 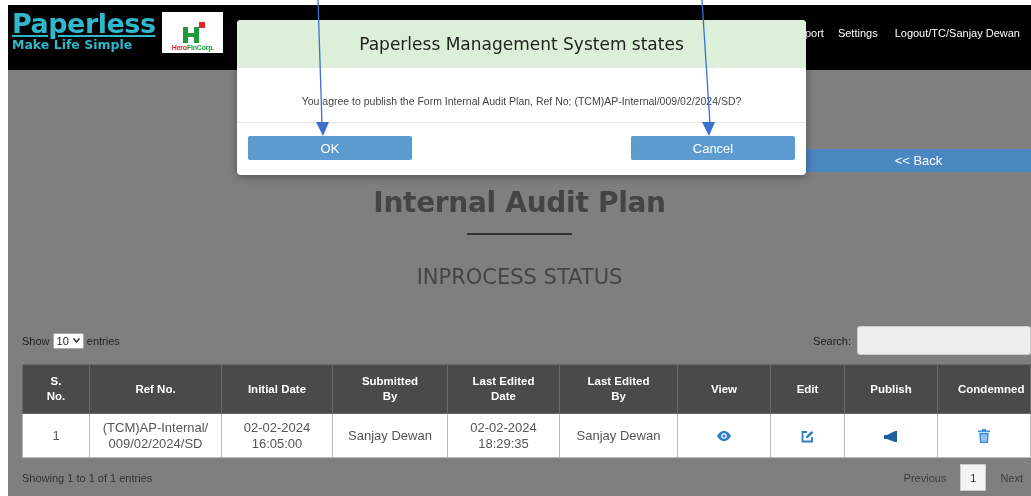 What do you see at coordinates (68, 340) in the screenshot?
I see `page-size-select: 10` at bounding box center [68, 340].